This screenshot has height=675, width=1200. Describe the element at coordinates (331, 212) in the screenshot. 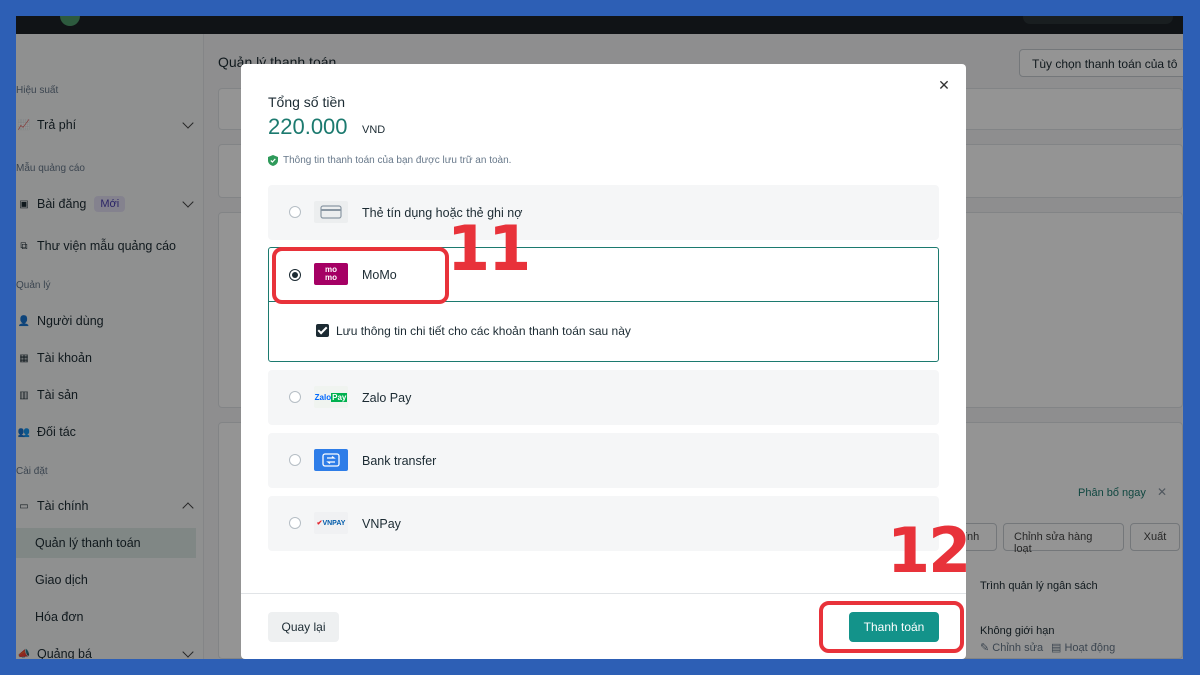

I see `credit-card-icon` at that location.